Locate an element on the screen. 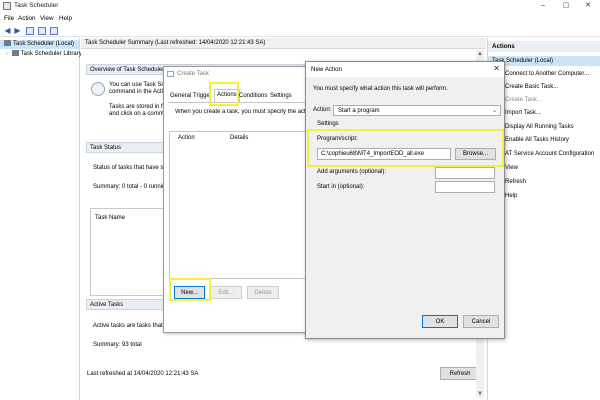 This screenshot has width=600, height=400. tab-general: General is located at coordinates (180, 96).